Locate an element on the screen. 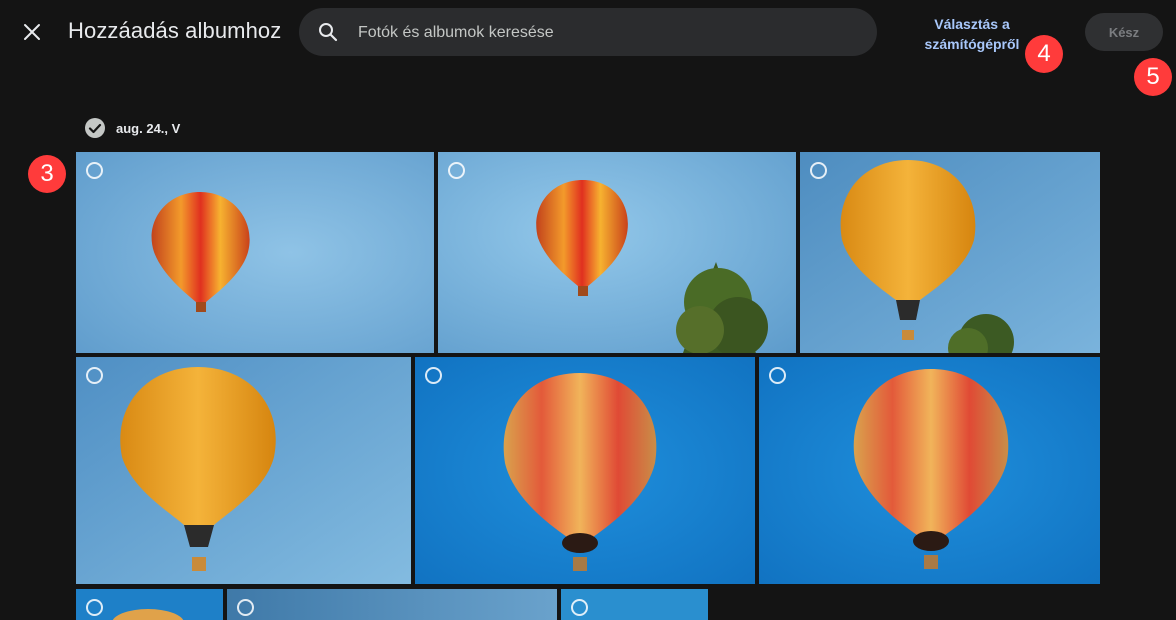 This screenshot has width=1176, height=620. date-group-label: aug. 24., V is located at coordinates (148, 128).